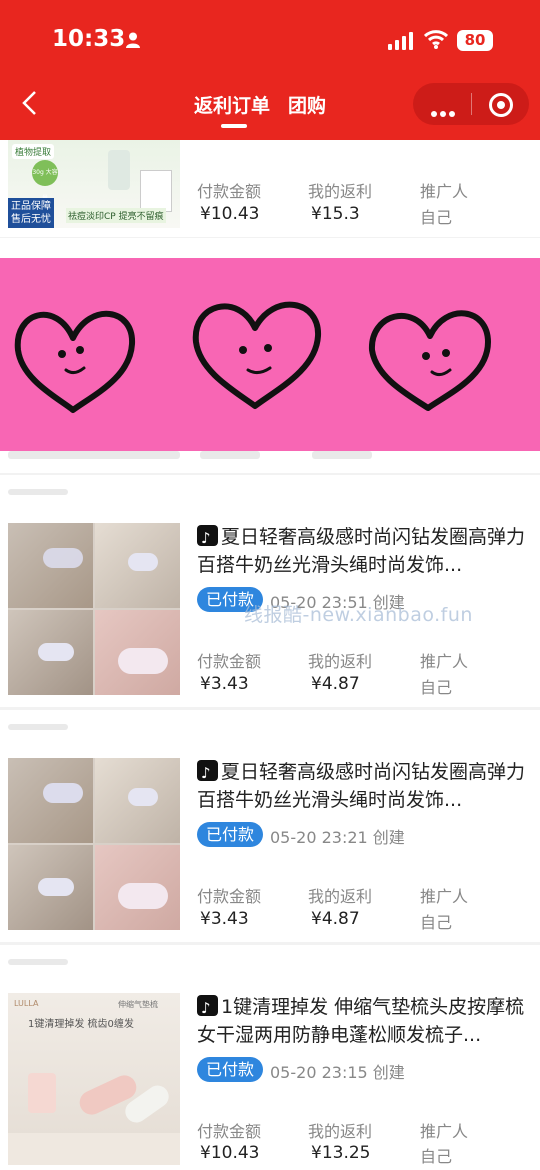  I want to click on product-image: LULLA 1键清理掉发 梳齿0缠发 伸缩气垫梳, so click(94, 1079).